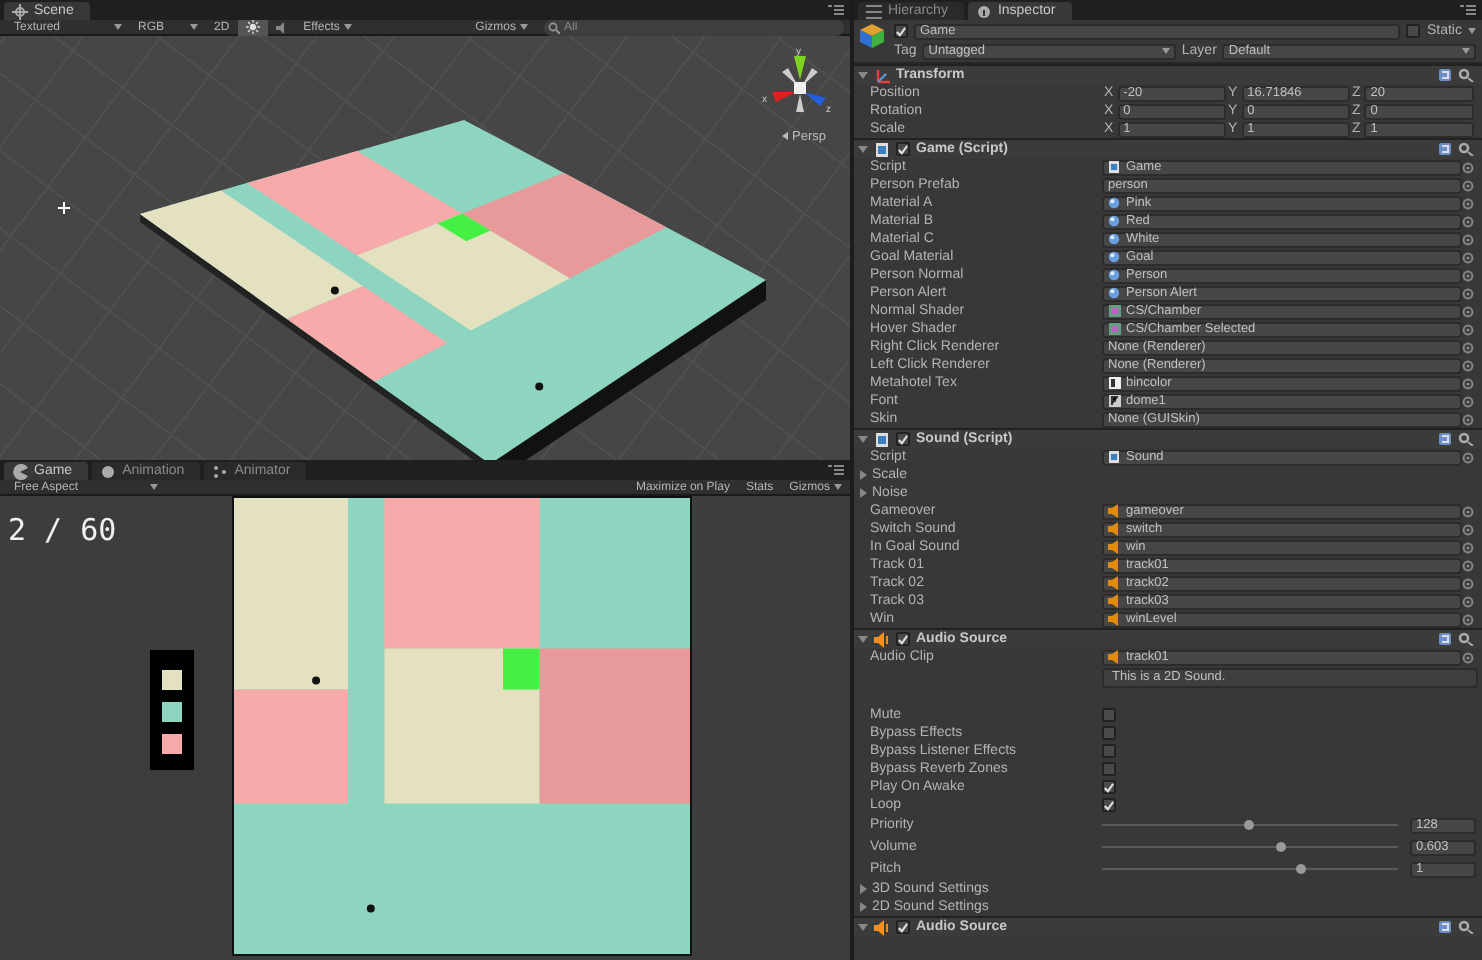 This screenshot has height=960, width=1482. I want to click on search-icon, so click(554, 27).